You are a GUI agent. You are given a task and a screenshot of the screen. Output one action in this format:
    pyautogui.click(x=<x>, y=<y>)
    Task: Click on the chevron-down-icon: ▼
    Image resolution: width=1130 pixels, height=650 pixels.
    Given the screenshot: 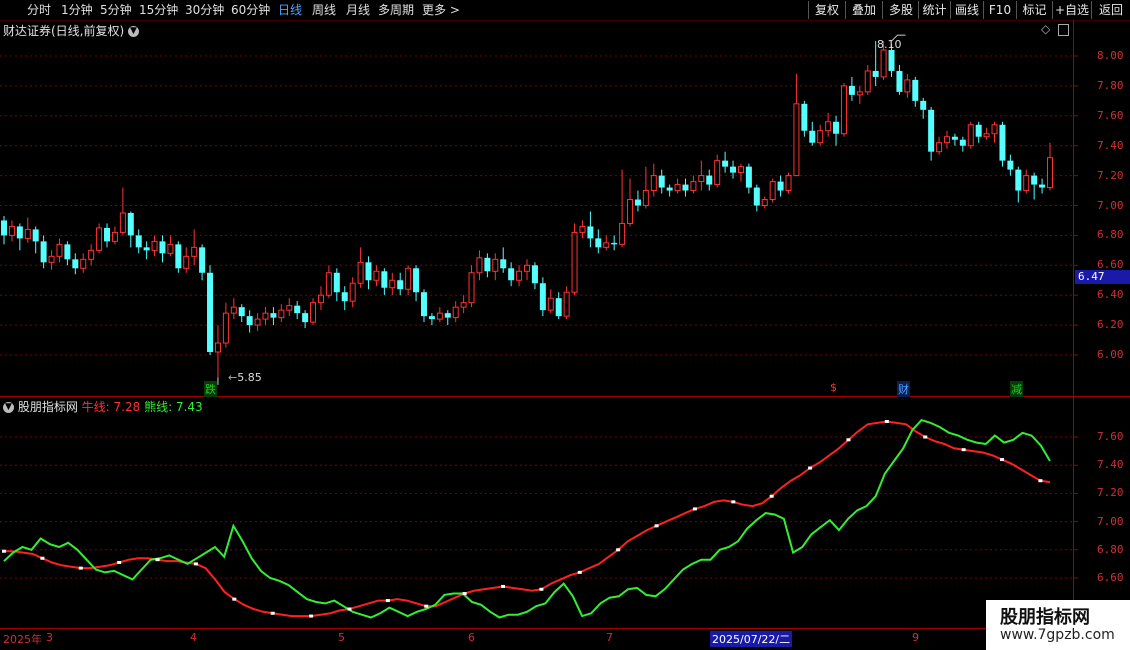 What is the action you would take?
    pyautogui.click(x=8, y=407)
    